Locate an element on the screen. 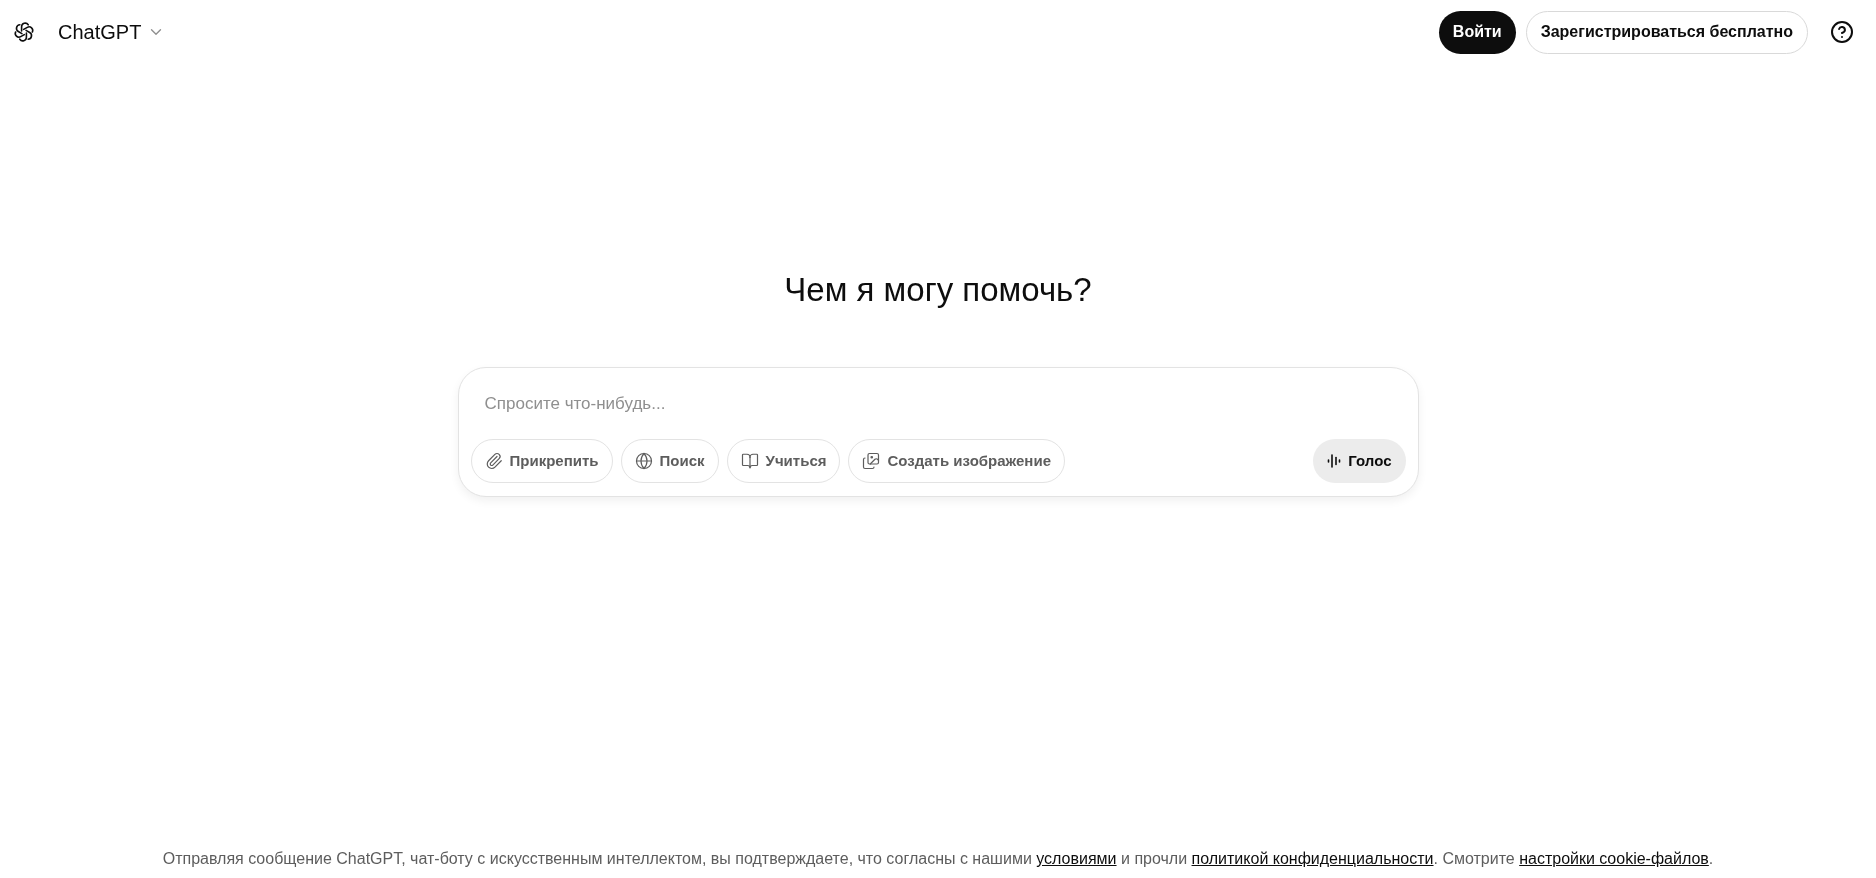  voice-button: Голос is located at coordinates (1359, 461).